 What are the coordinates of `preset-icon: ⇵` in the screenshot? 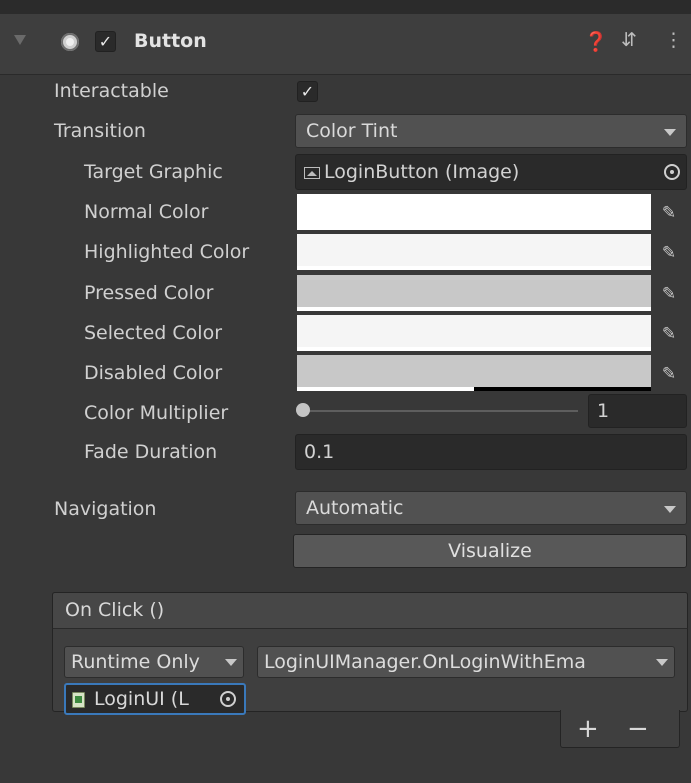 It's located at (629, 40).